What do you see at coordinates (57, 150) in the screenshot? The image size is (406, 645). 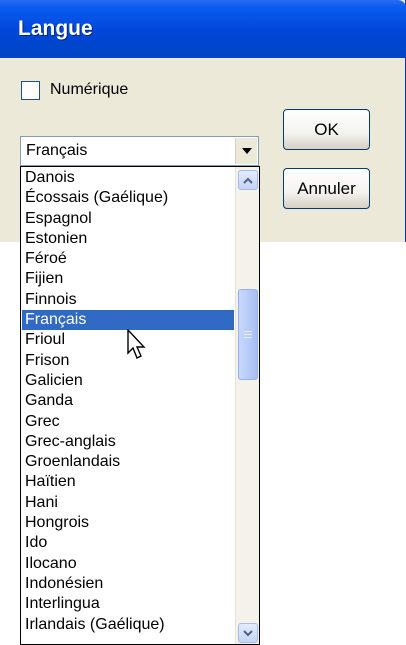 I see `combobox-value: Français` at bounding box center [57, 150].